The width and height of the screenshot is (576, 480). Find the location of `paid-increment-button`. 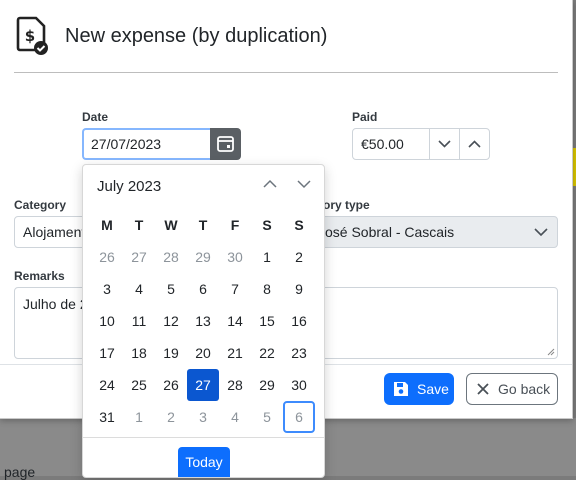

paid-increment-button is located at coordinates (474, 144).